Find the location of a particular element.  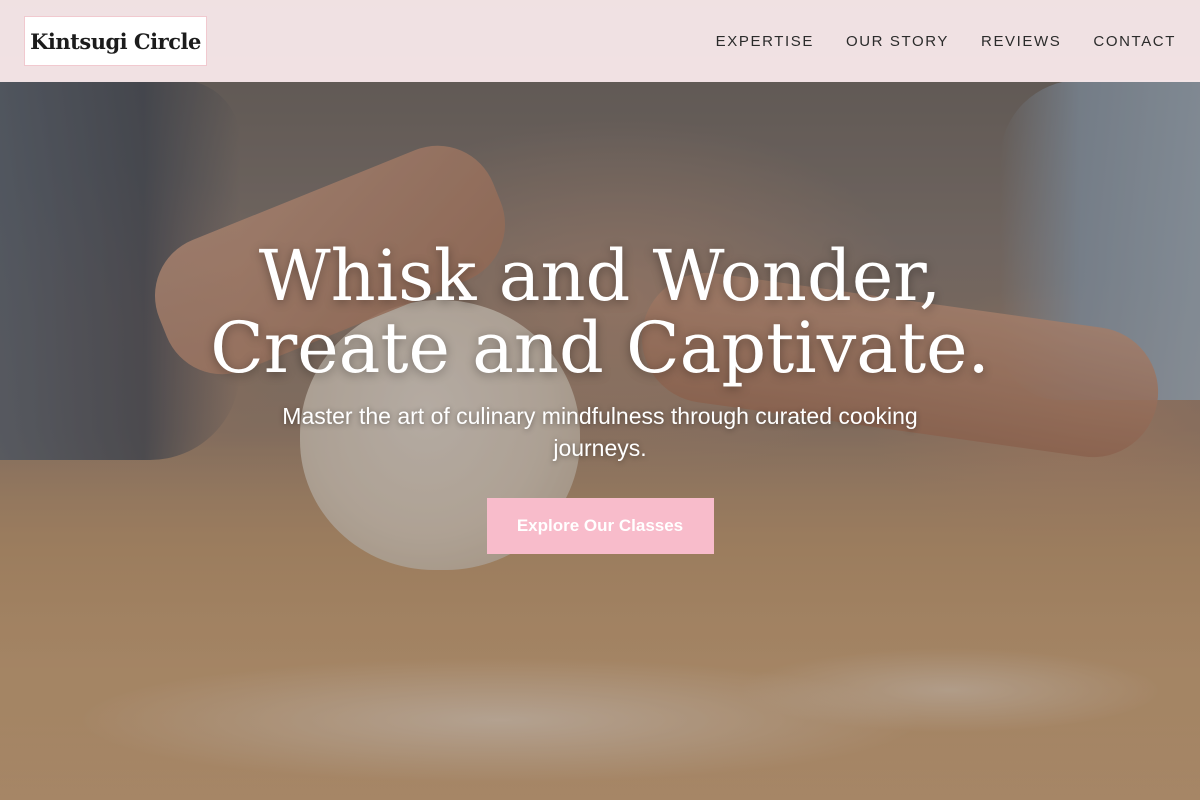

hero-title-line-1: Whisk and Wonder, is located at coordinates (600, 276).